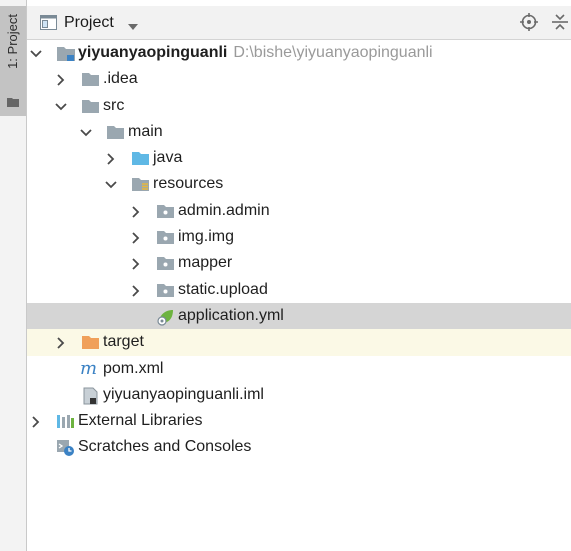 The height and width of the screenshot is (551, 571). I want to click on project-tool-tab: 1: Project, so click(13, 61).